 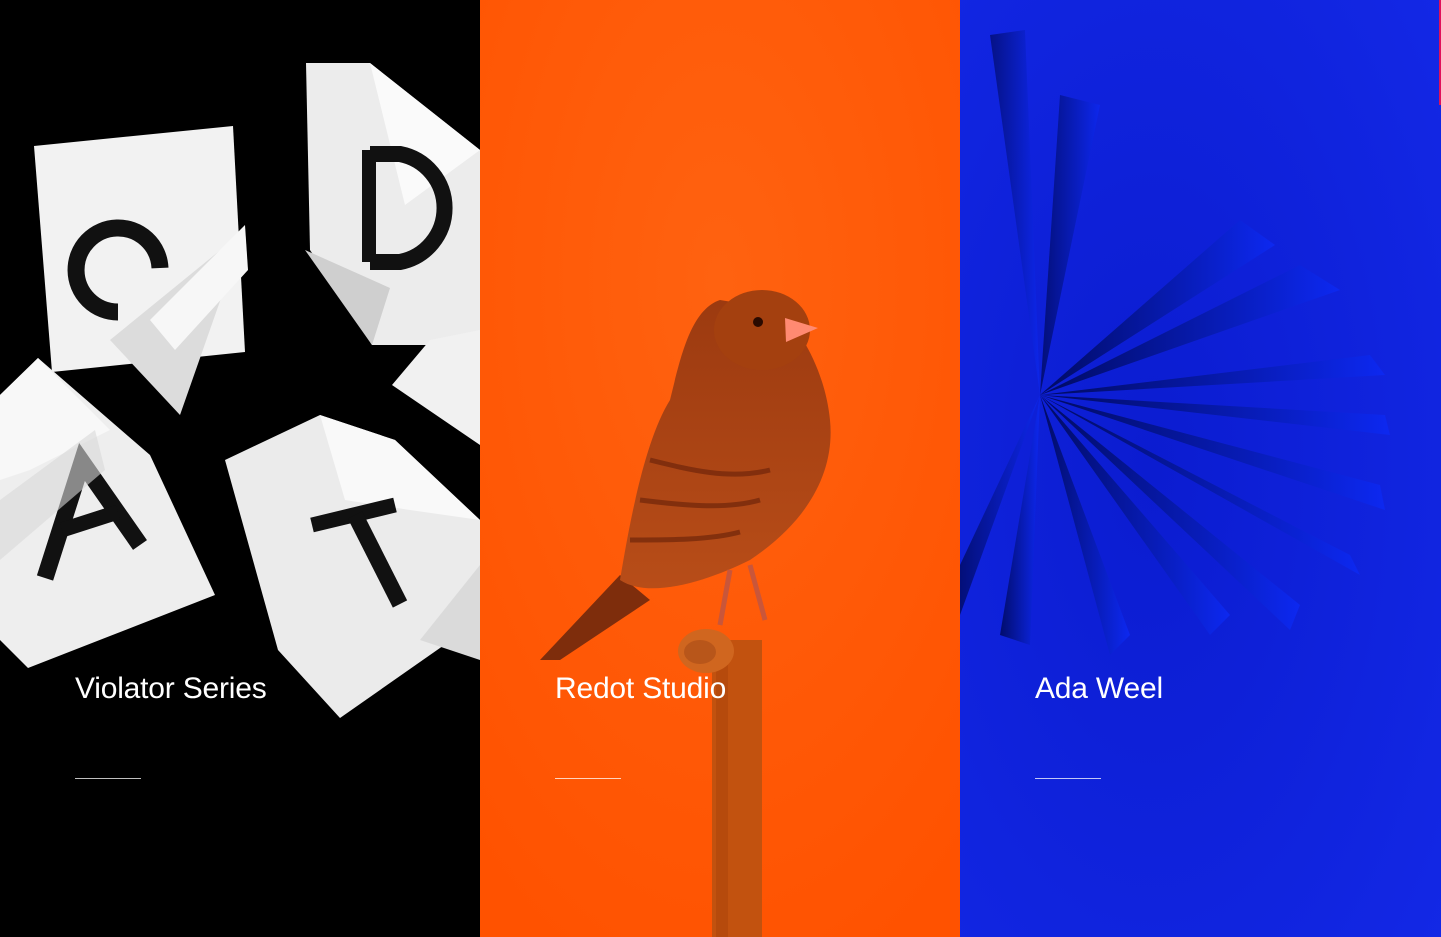 I want to click on project-title: Ada Weel, so click(x=1099, y=689).